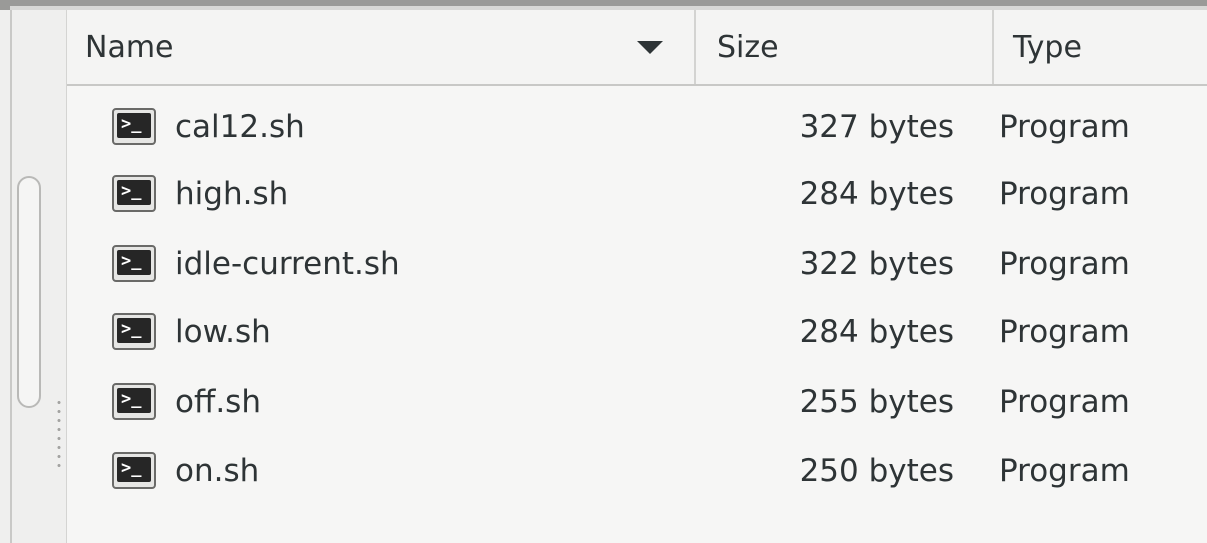 This screenshot has height=543, width=1207. I want to click on file-row: >_ cal12.sh 327 bytes Program, so click(637, 126).